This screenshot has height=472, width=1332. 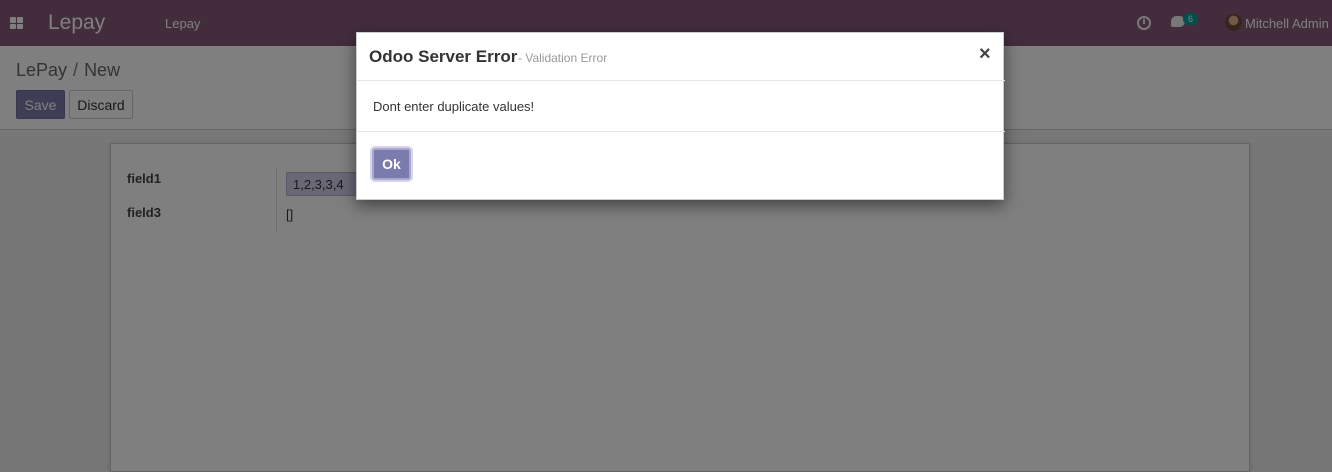 What do you see at coordinates (454, 106) in the screenshot?
I see `dialog-message: Dont enter duplicate values!` at bounding box center [454, 106].